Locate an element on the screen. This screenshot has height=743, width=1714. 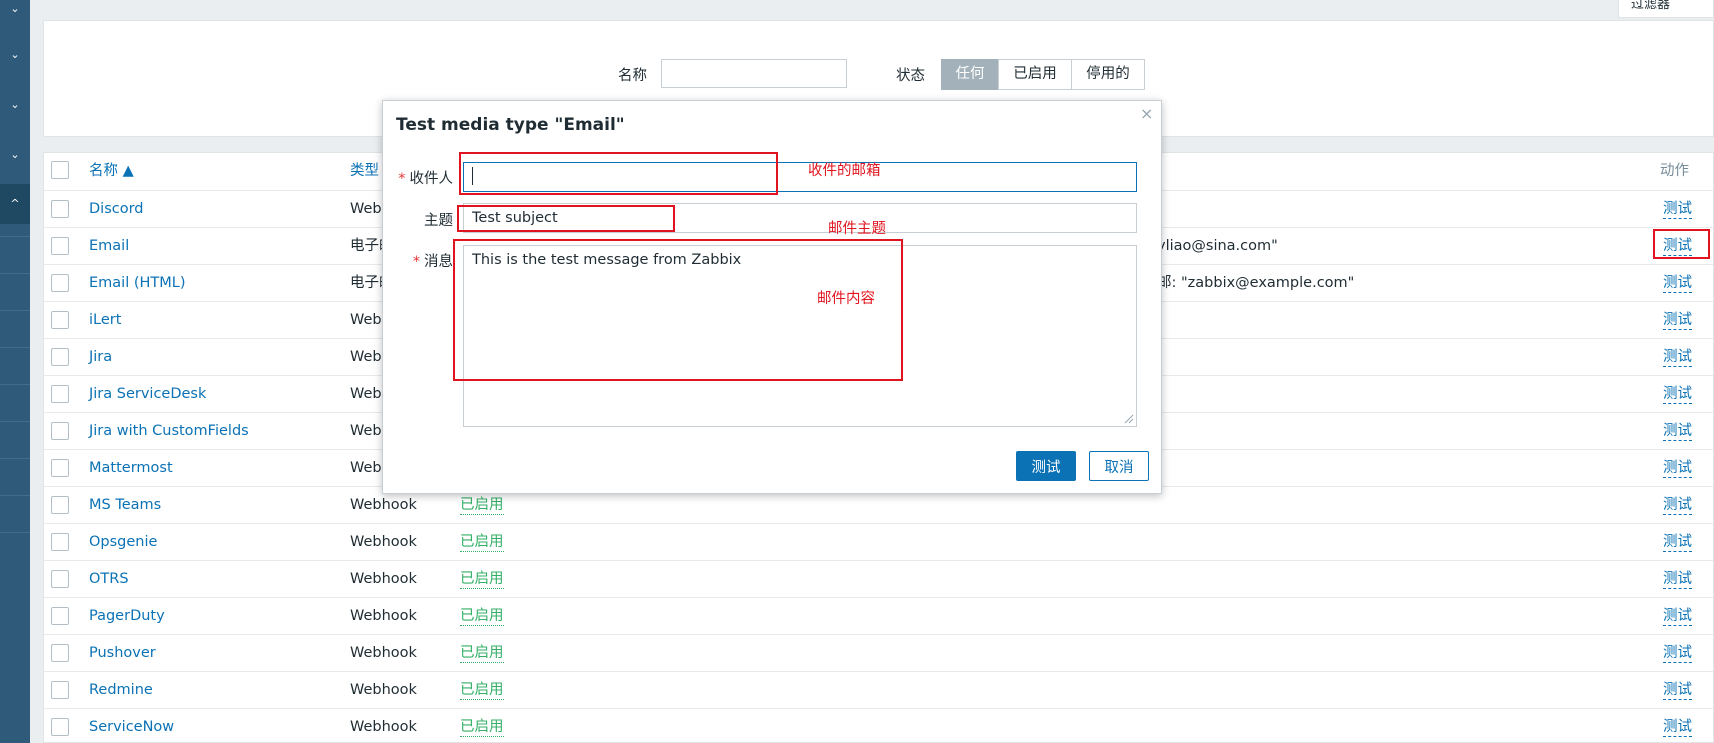
filter-status-label: 状态 is located at coordinates (910, 76).